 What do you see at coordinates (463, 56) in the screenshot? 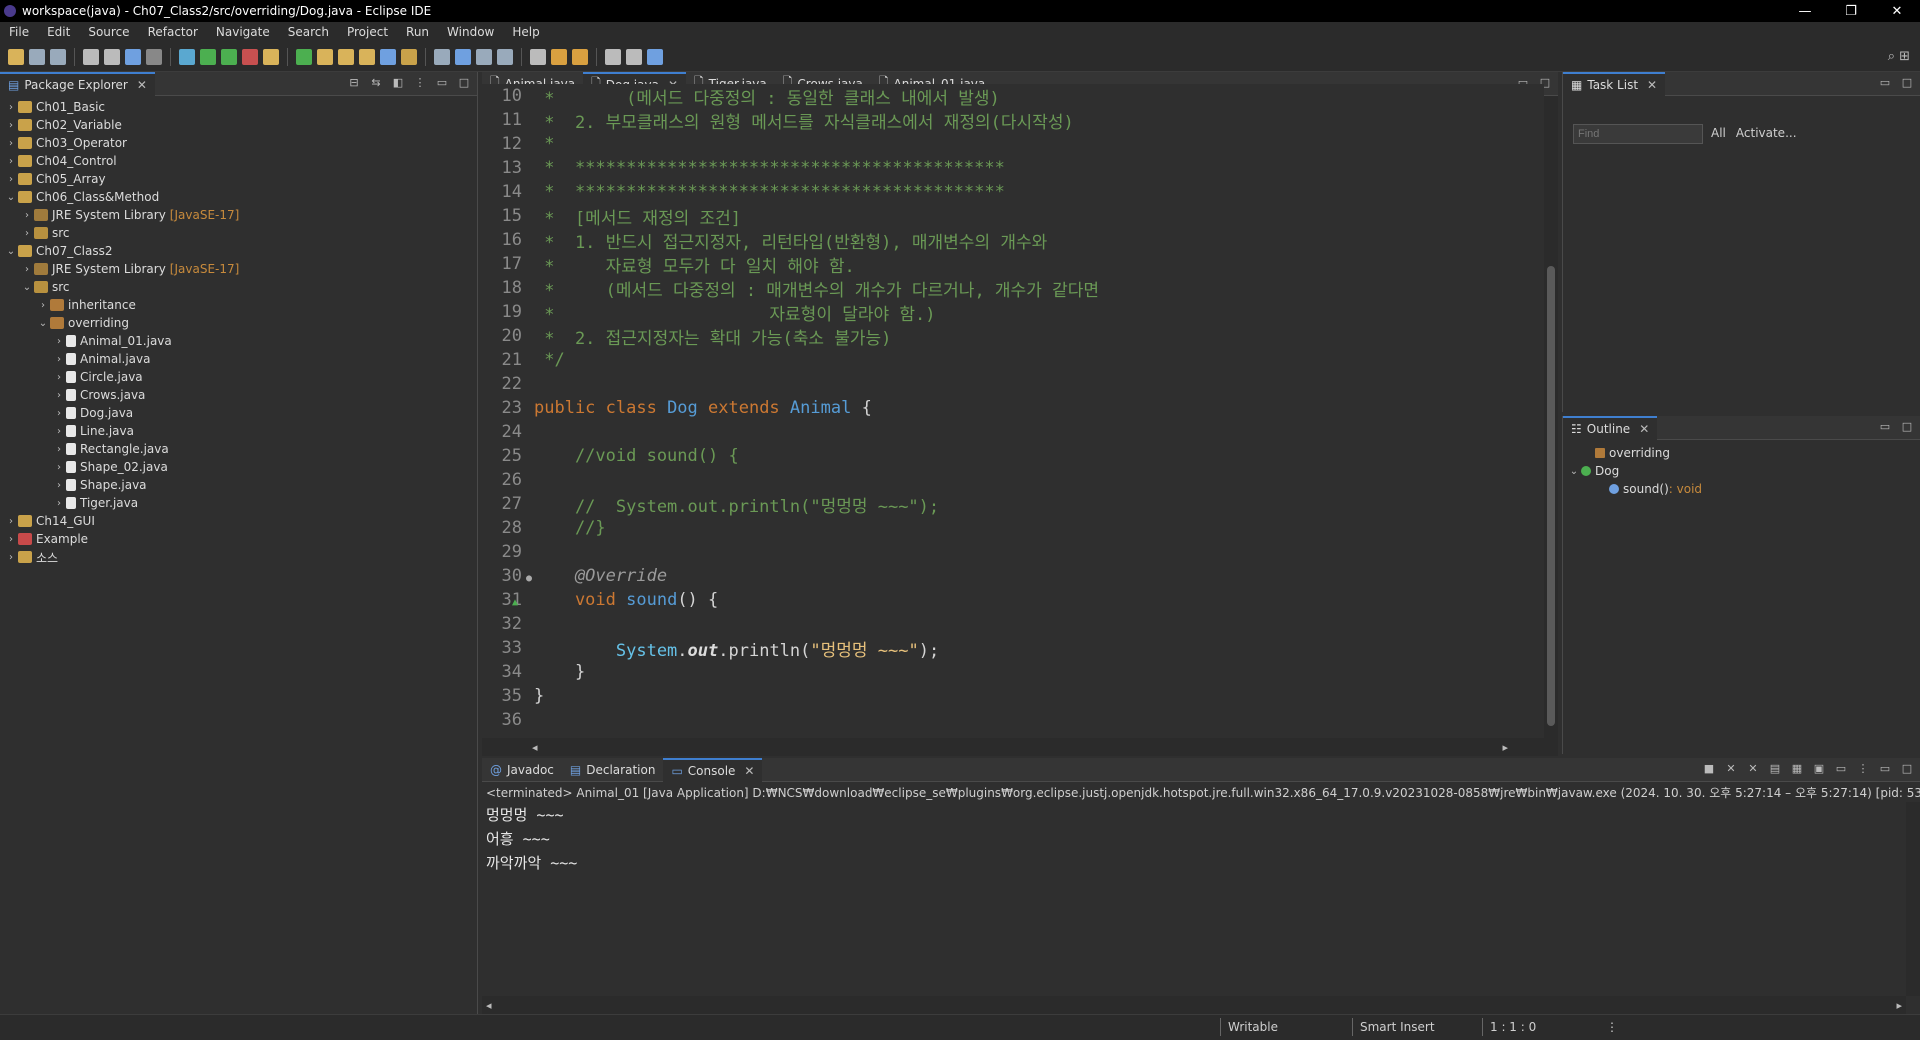
I see `block-icon` at bounding box center [463, 56].